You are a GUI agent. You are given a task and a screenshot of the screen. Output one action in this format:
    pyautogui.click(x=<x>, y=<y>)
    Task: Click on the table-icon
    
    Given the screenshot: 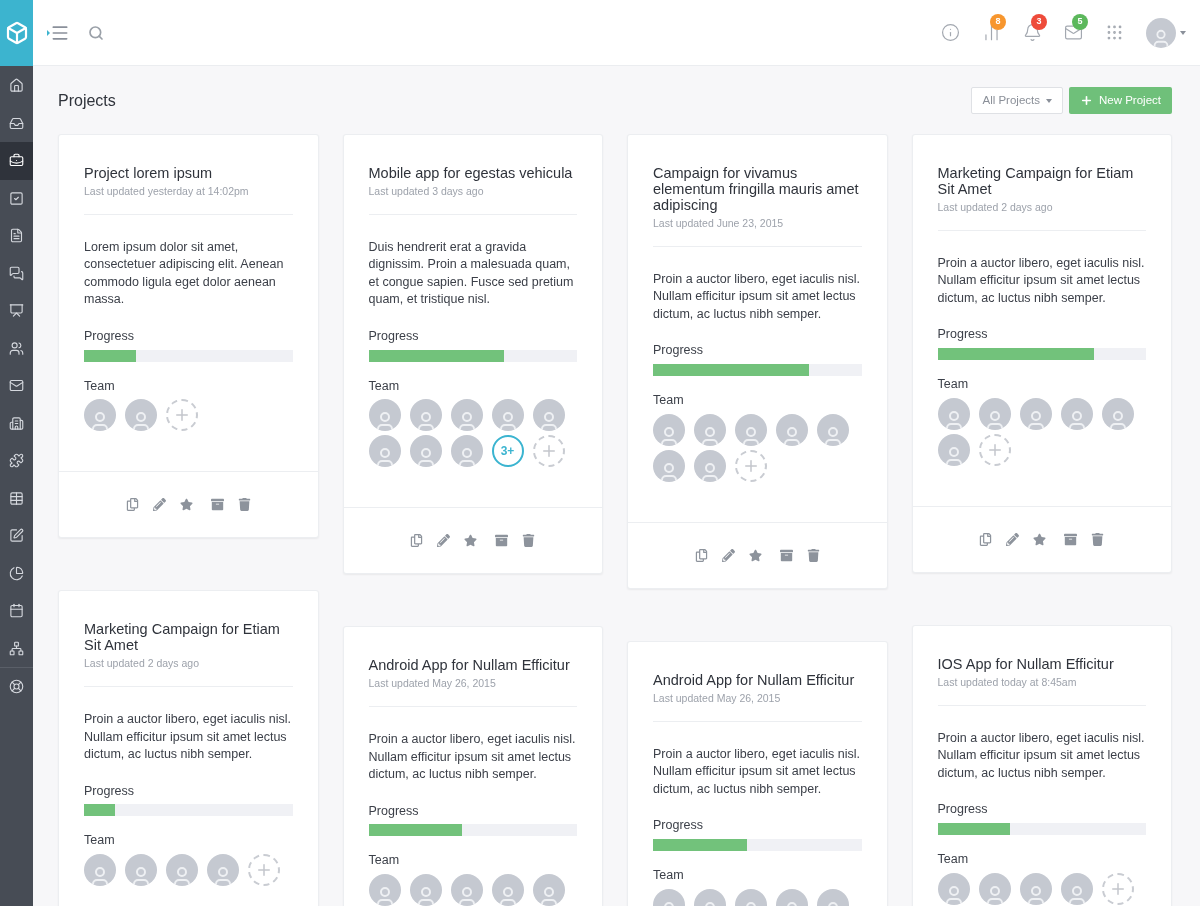 What is the action you would take?
    pyautogui.click(x=16, y=498)
    